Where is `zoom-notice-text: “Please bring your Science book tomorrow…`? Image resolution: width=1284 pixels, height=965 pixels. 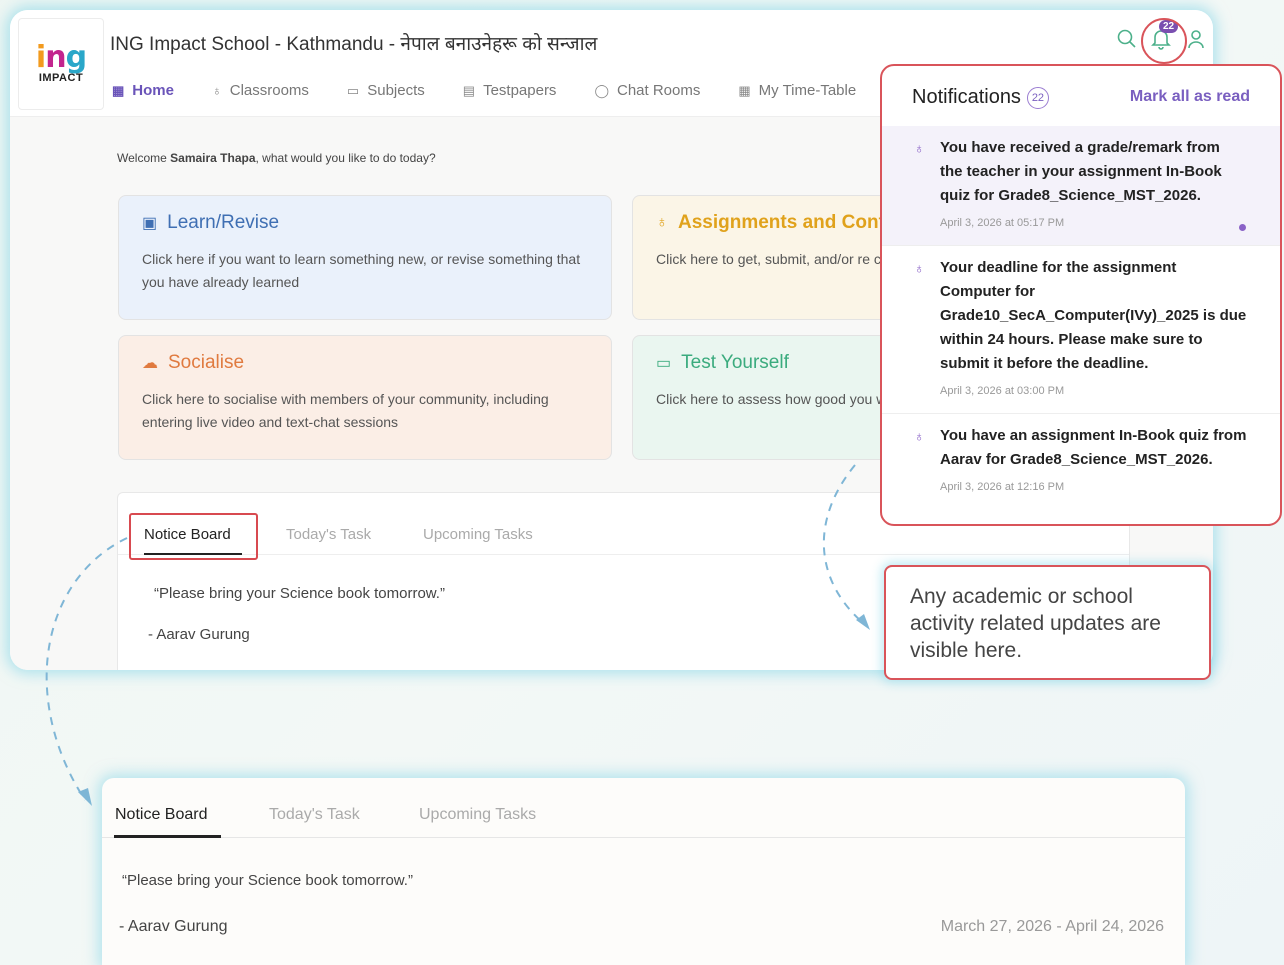
zoom-notice-text: “Please bring your Science book tomorrow… is located at coordinates (267, 880).